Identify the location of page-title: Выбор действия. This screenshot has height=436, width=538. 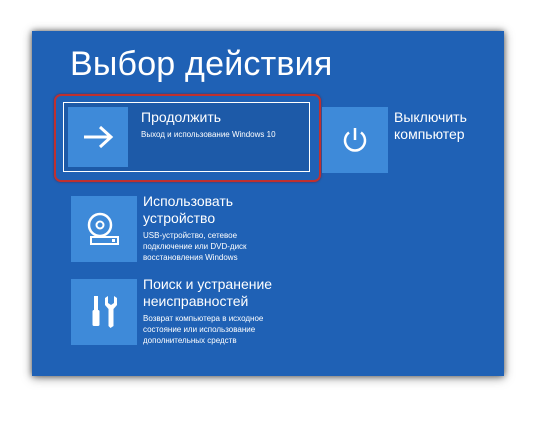
(201, 64).